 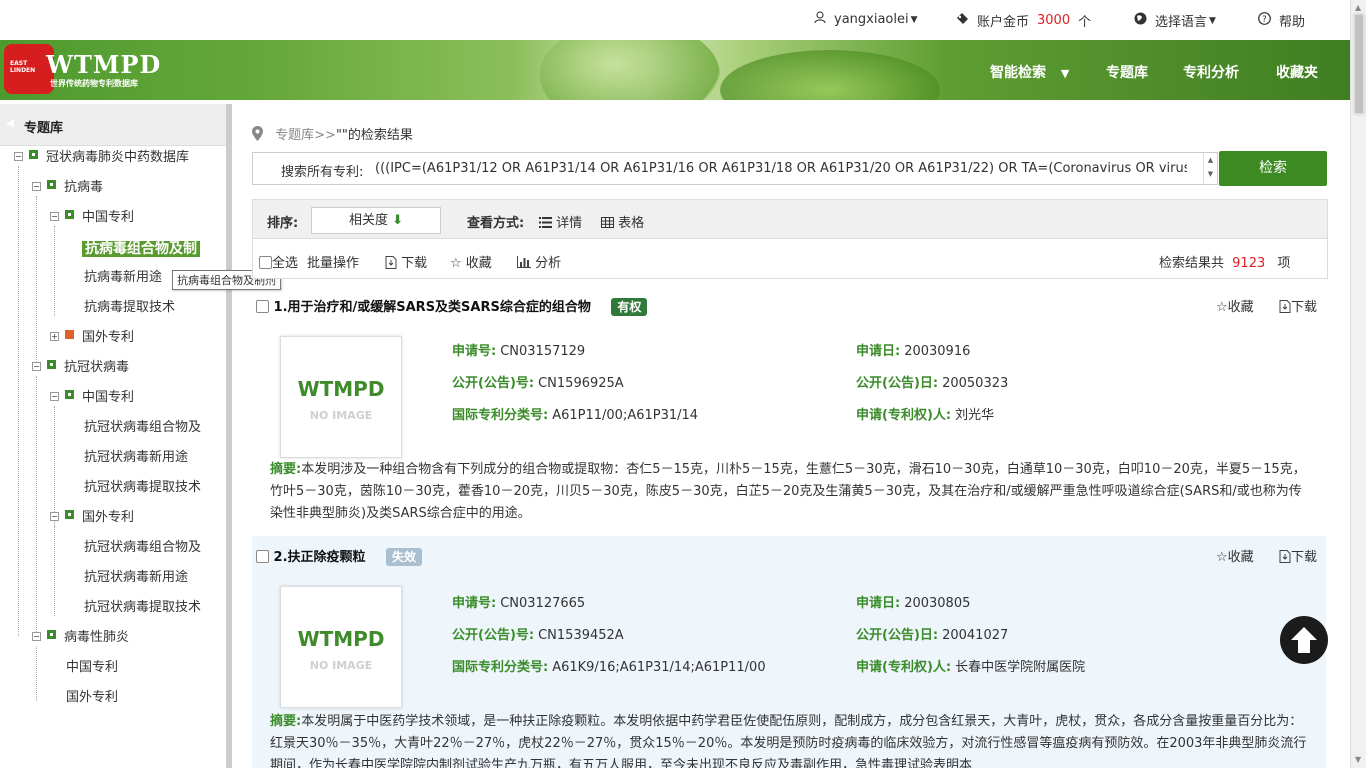 I want to click on tree-node-corona-cn-new-use: 抗冠状病毒新用途, so click(x=136, y=458).